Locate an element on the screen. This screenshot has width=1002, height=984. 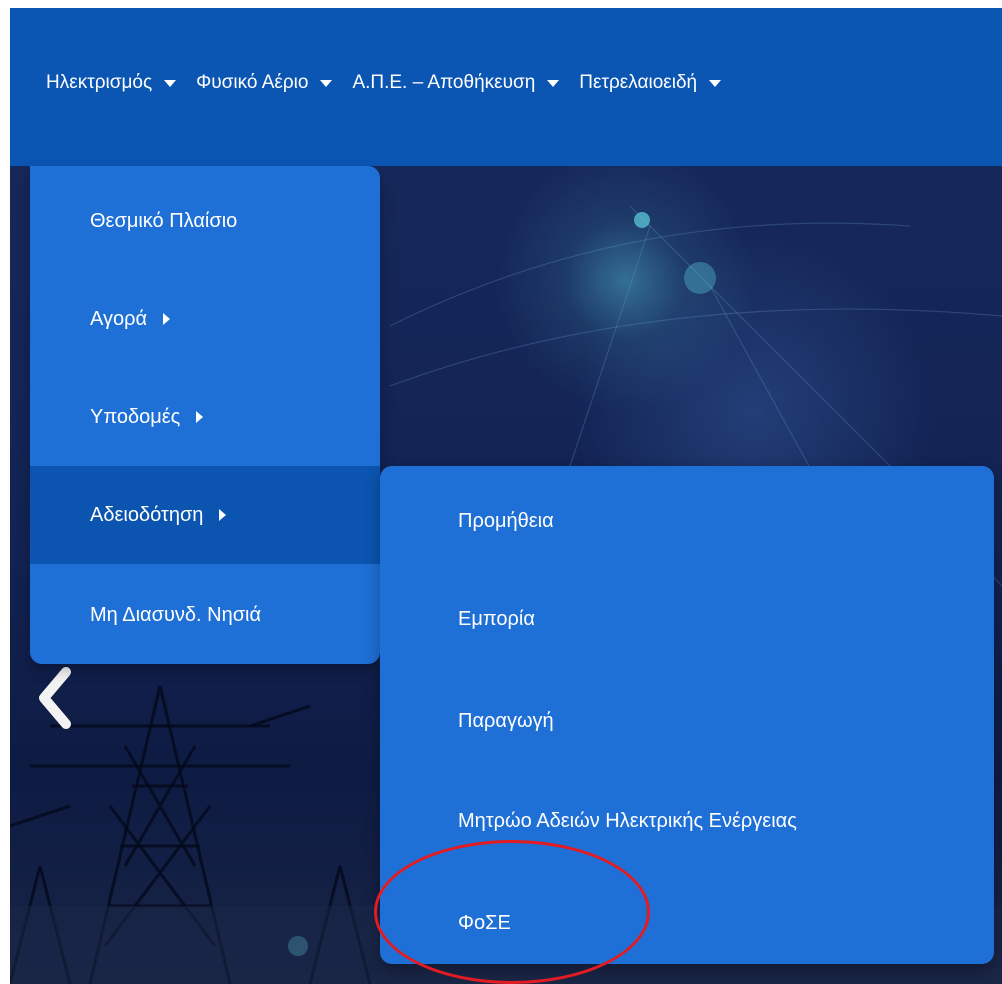
nav-item-petroleum: Πετρελαιοειδή is located at coordinates (650, 83).